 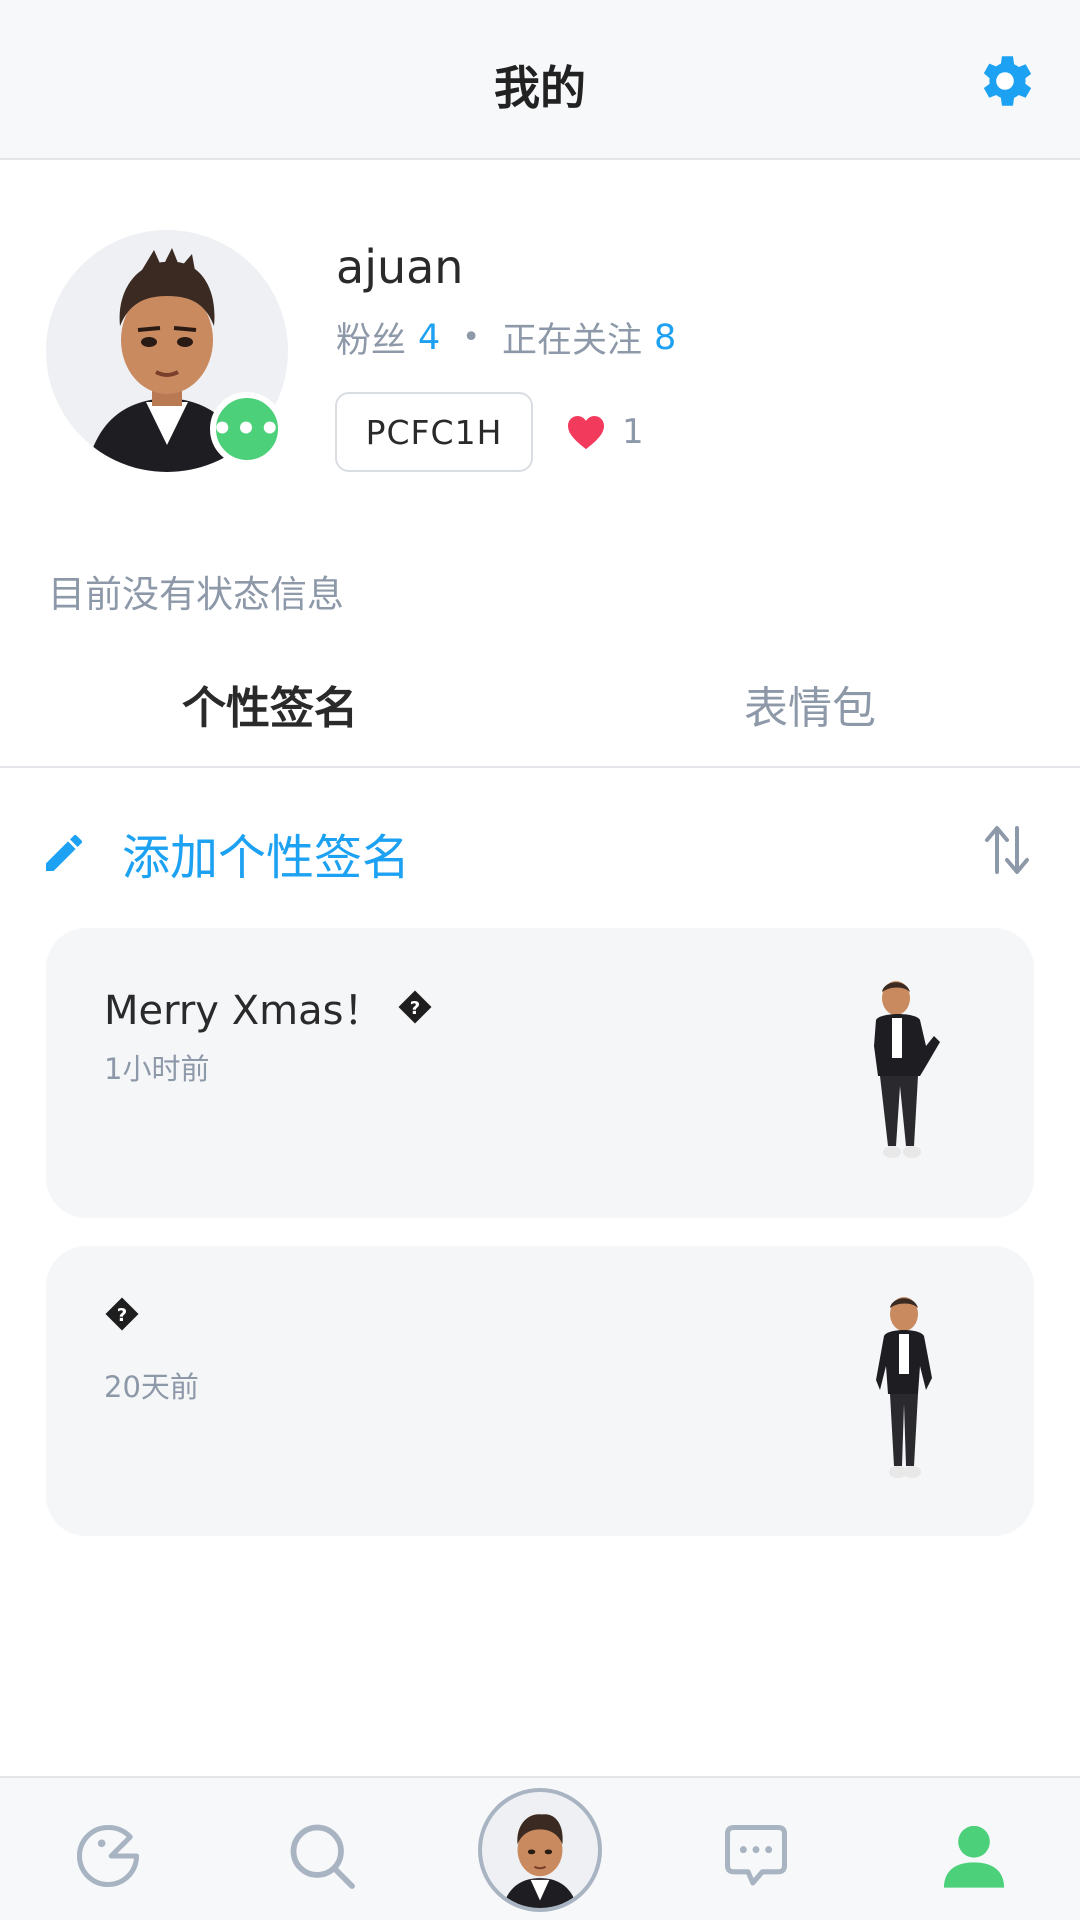 I want to click on profile-icon, so click(x=974, y=1856).